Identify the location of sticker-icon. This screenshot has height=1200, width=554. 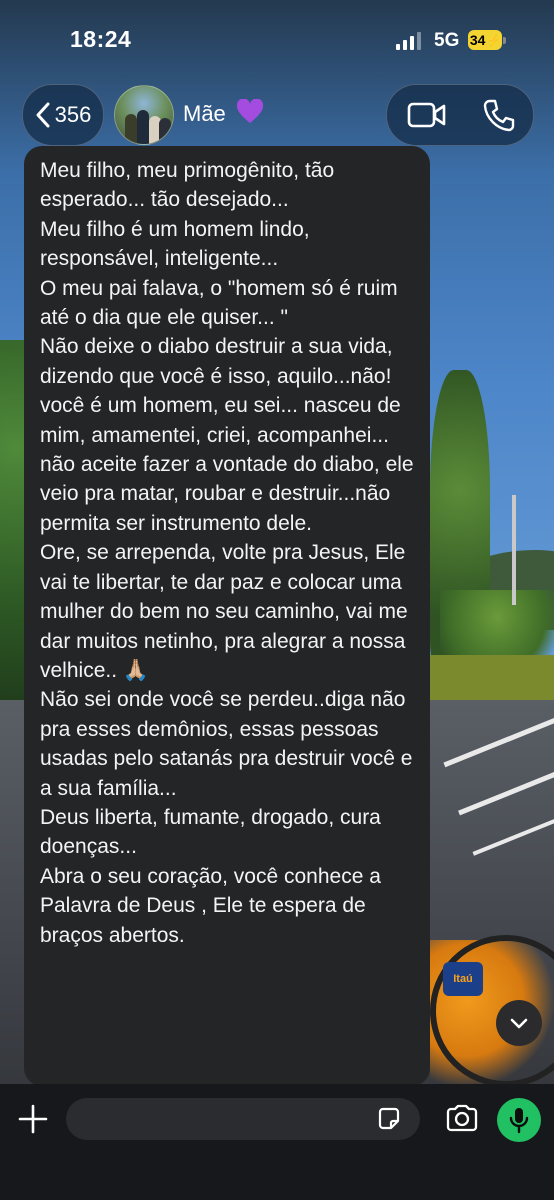
(389, 1118).